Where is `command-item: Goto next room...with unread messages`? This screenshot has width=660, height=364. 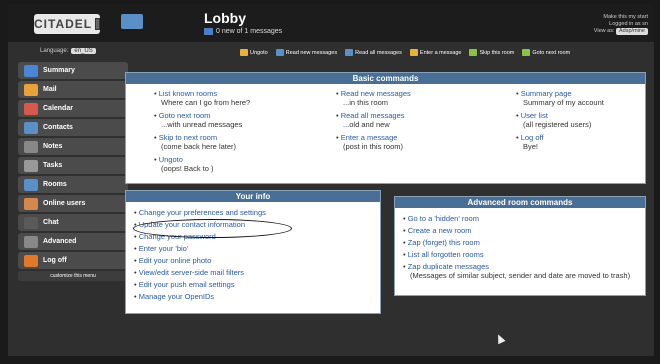 command-item: Goto next room...with unread messages is located at coordinates (202, 120).